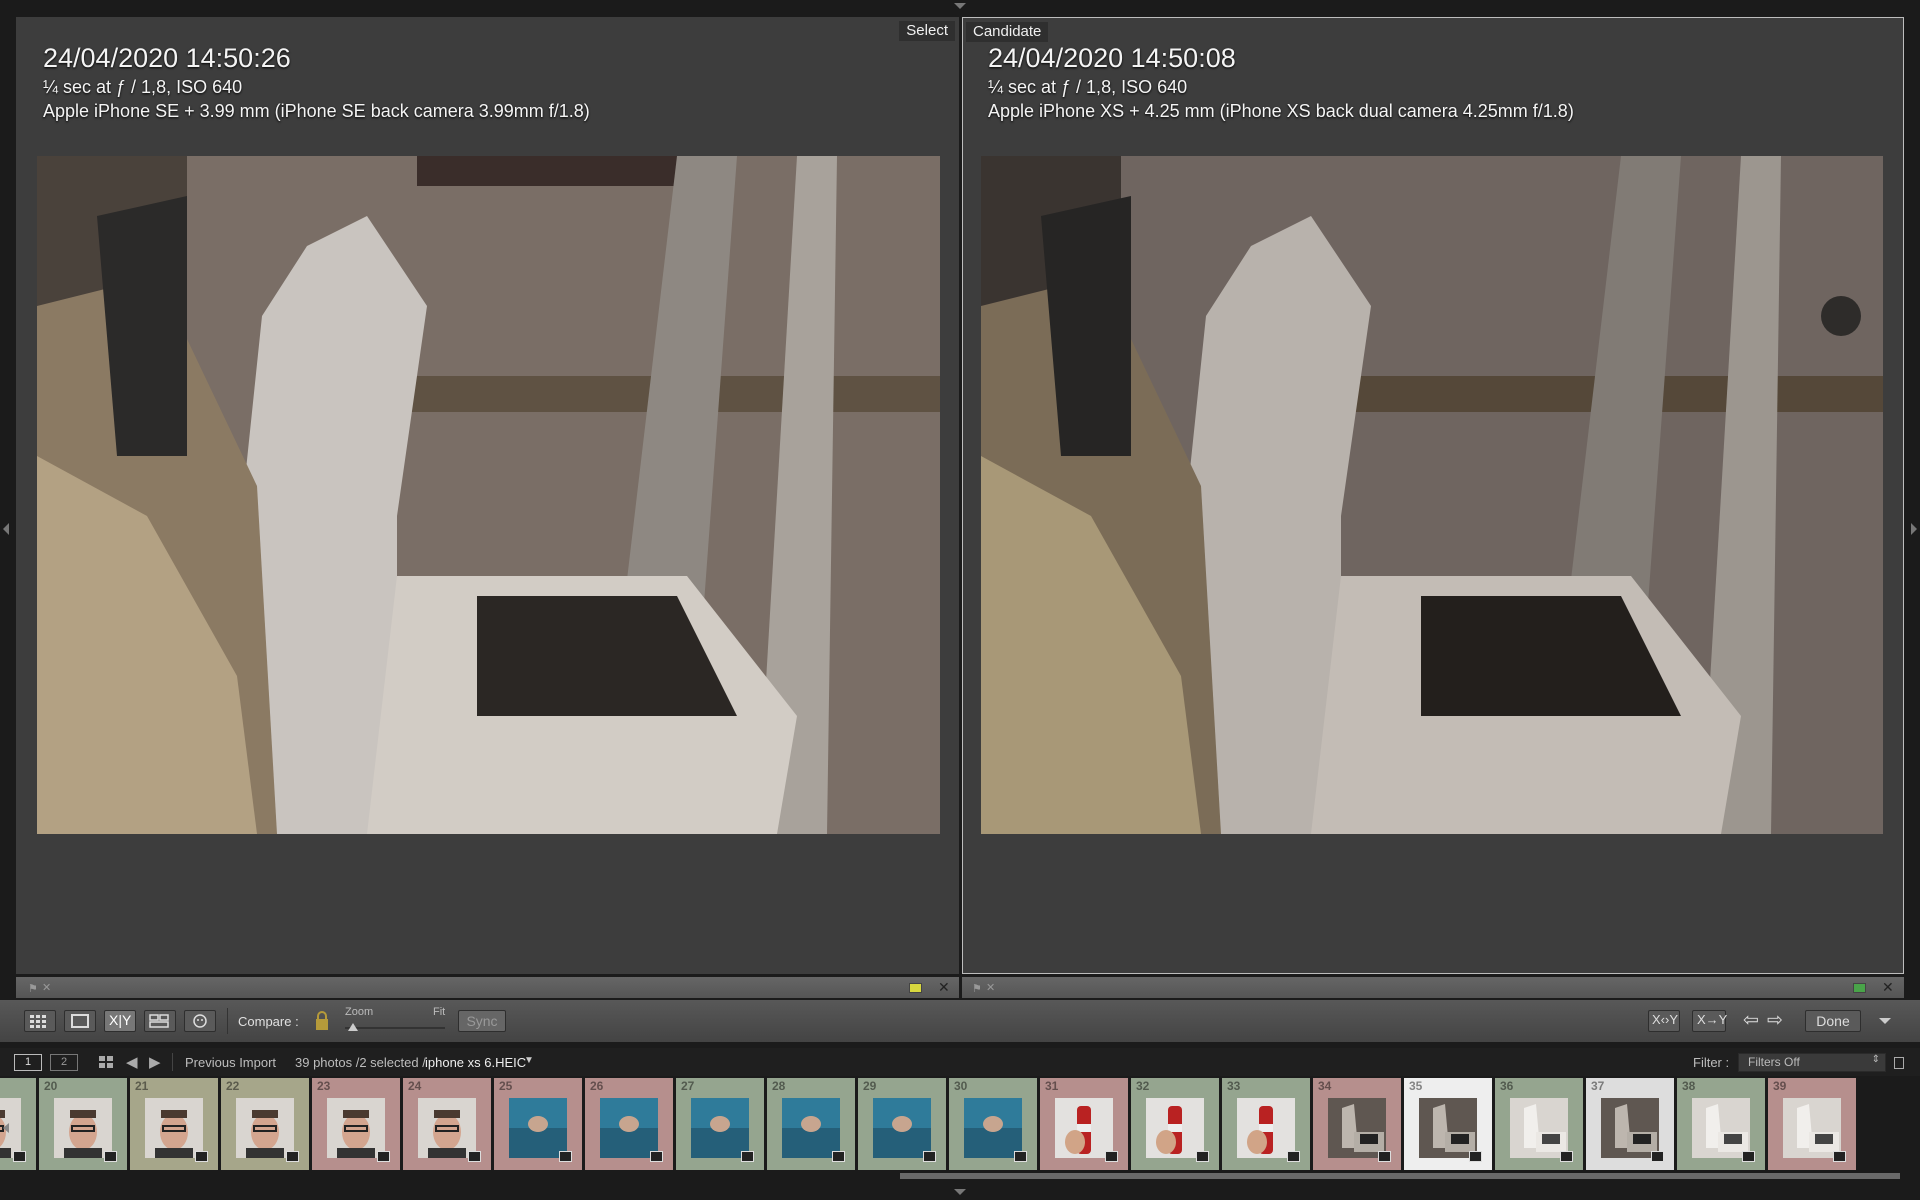 This screenshot has width=1920, height=1200. I want to click on filmstrip-cell: 34, so click(1357, 1124).